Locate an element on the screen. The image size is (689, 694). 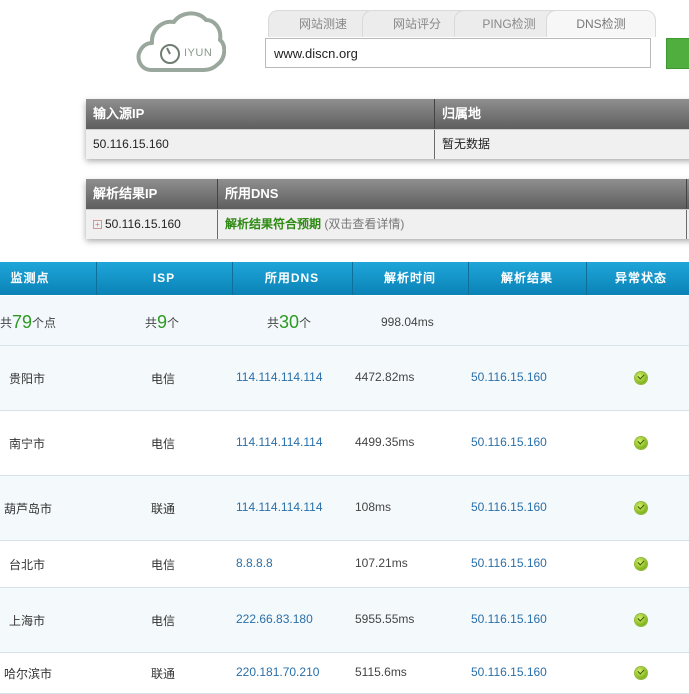
tab-dns-check: DNS检测 is located at coordinates (601, 23).